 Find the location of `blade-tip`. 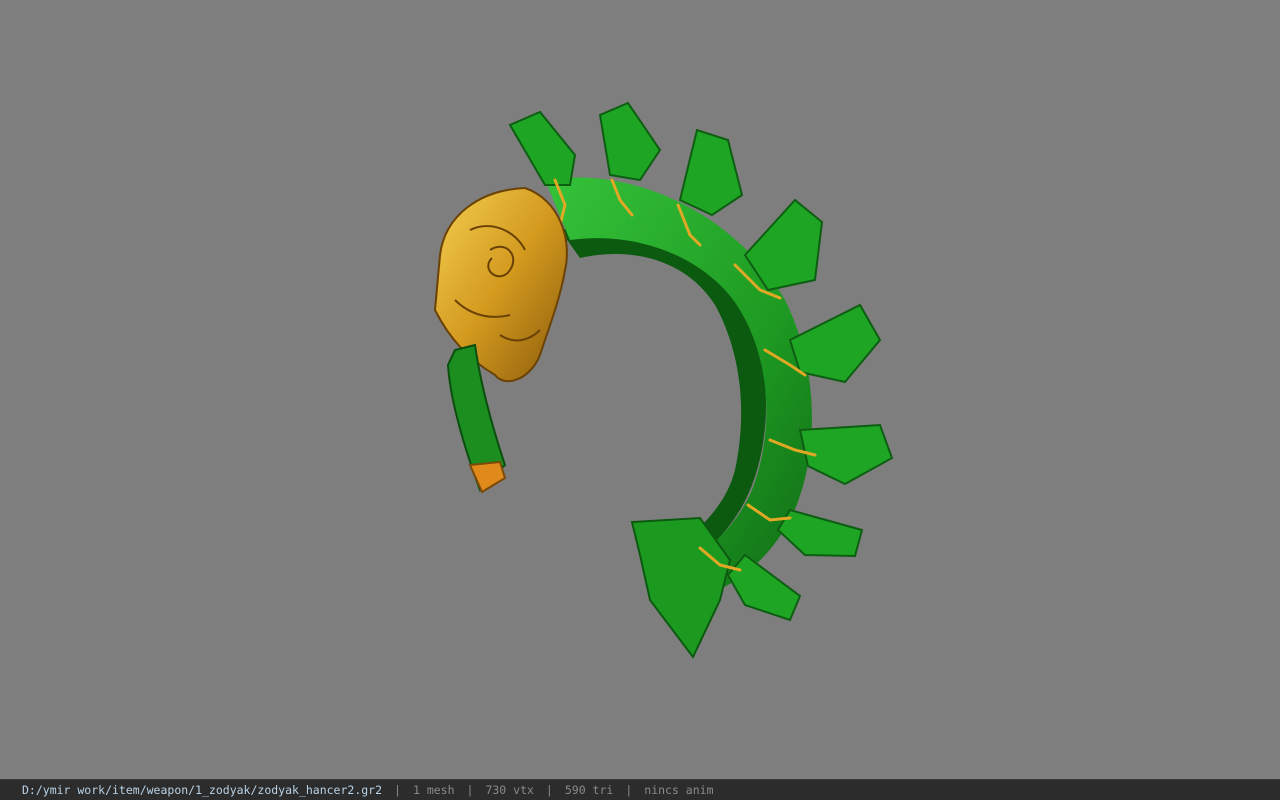

blade-tip is located at coordinates (681, 587).